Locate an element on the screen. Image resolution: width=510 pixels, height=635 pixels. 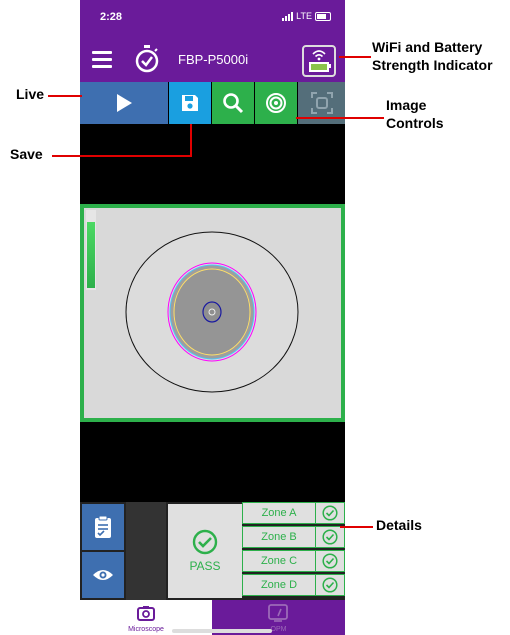
frame-capture-icon is located at coordinates (321, 103).